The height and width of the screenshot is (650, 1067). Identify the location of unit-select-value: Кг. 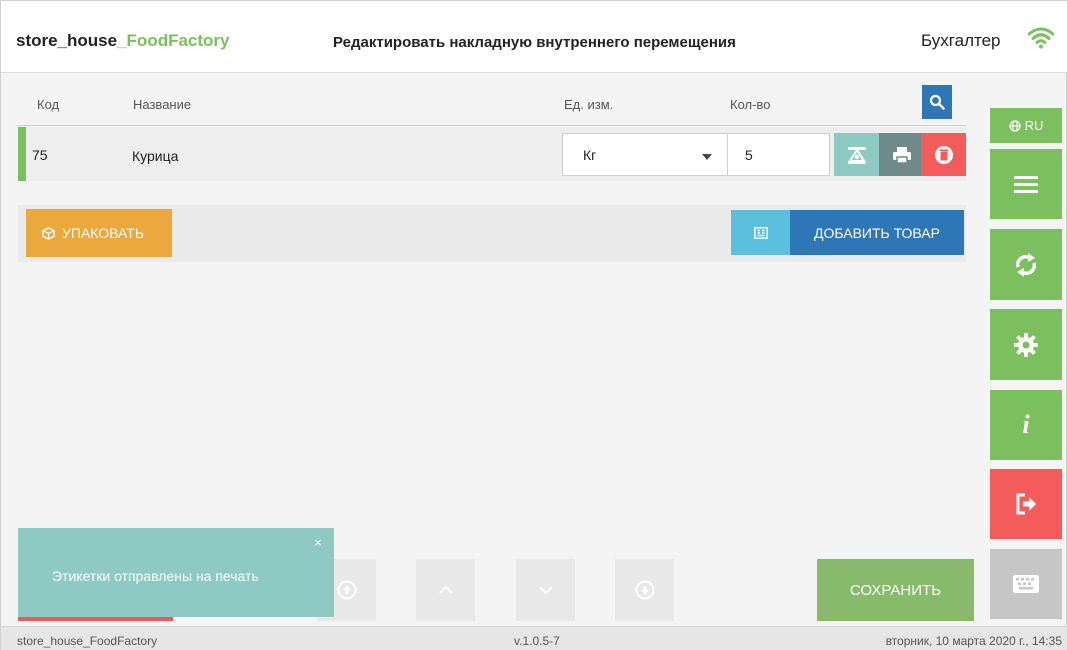
(590, 155).